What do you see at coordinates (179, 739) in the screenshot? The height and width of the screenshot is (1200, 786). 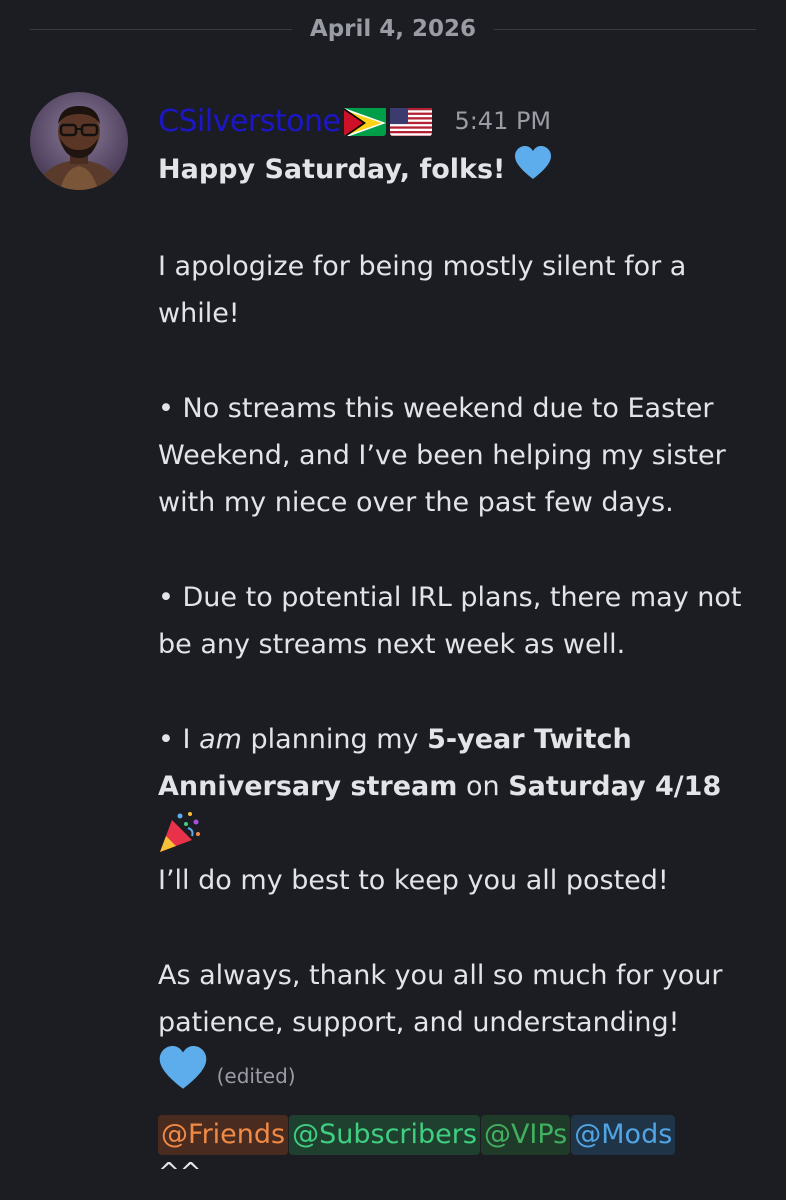 I see `bullet3-prefix: • I` at bounding box center [179, 739].